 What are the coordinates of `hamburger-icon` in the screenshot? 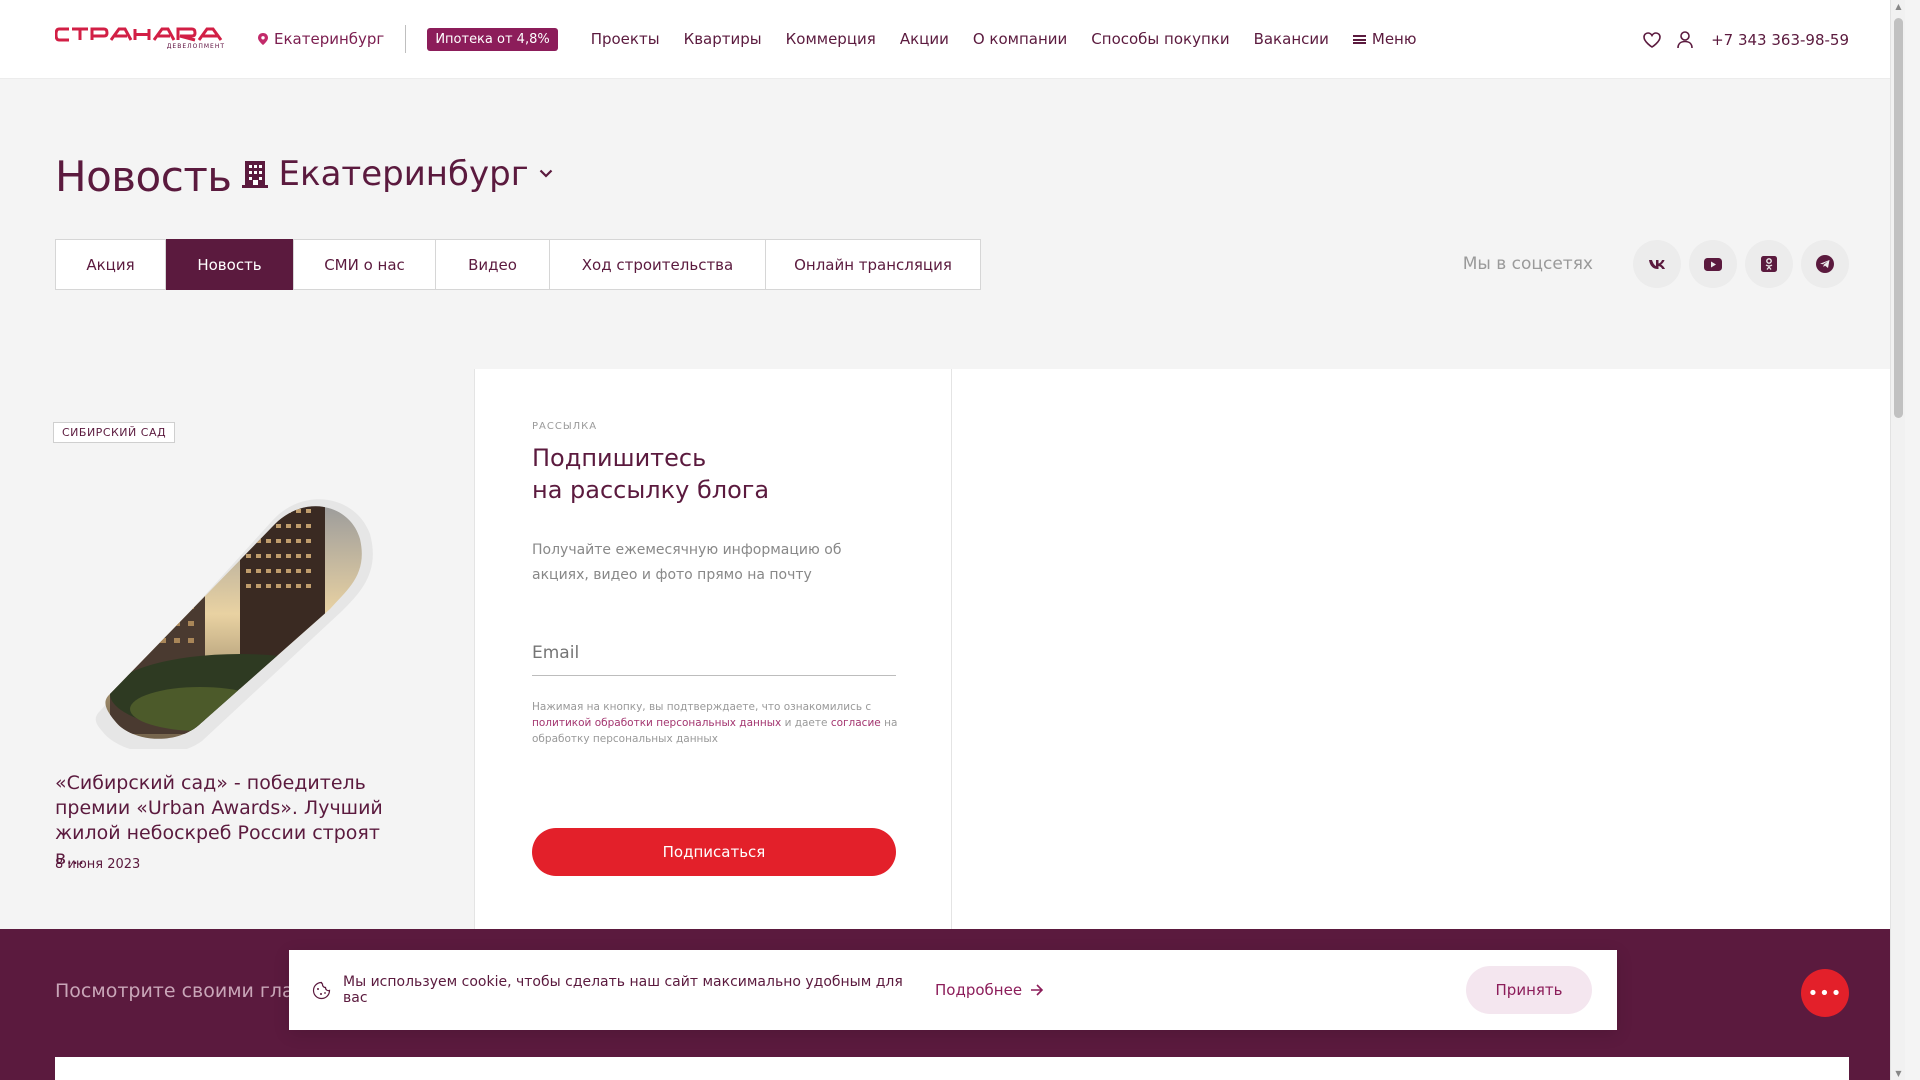 It's located at (1359, 39).